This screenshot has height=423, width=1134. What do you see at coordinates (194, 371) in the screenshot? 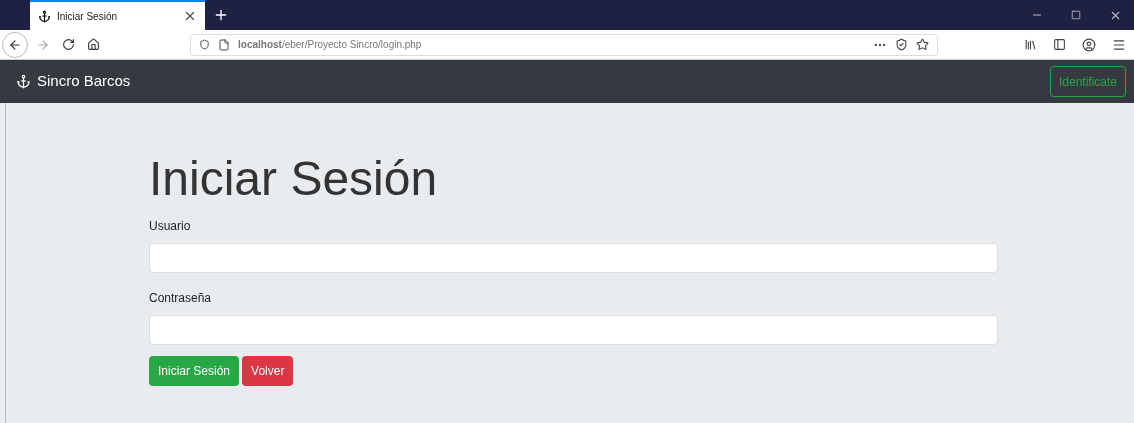
I see `login-button: Iniciar Sesión` at bounding box center [194, 371].